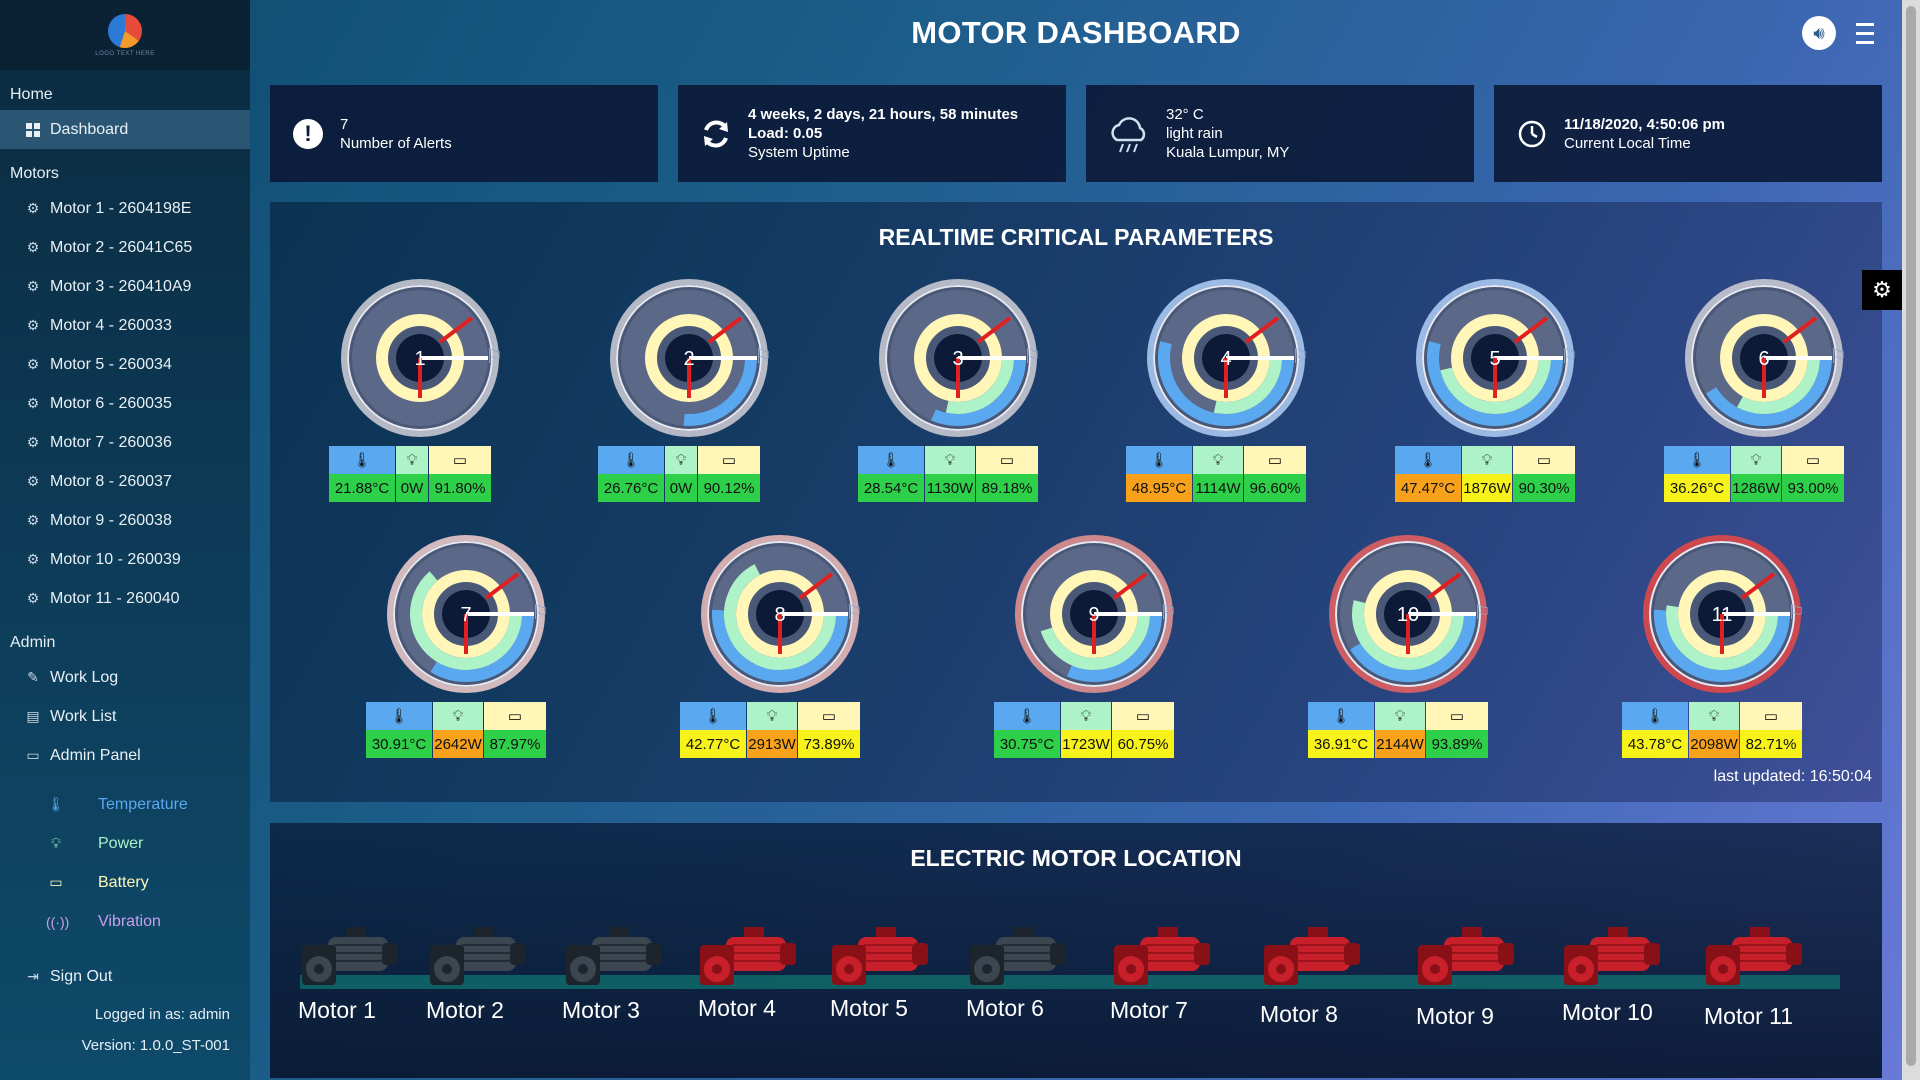 The height and width of the screenshot is (1080, 1920). Describe the element at coordinates (1763, 359) in the screenshot. I see `motor-number: 6` at that location.